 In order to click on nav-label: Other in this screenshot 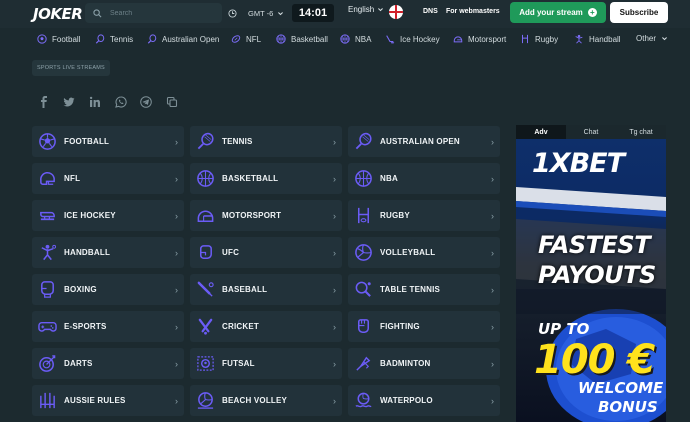, I will do `click(646, 38)`.